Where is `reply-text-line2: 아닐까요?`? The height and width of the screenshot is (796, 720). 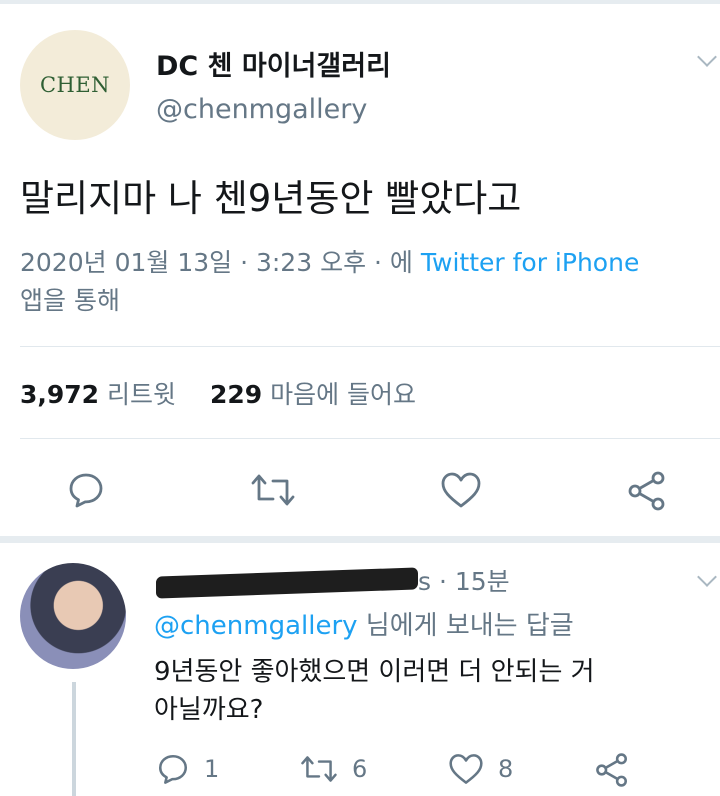 reply-text-line2: 아닐까요? is located at coordinates (209, 710).